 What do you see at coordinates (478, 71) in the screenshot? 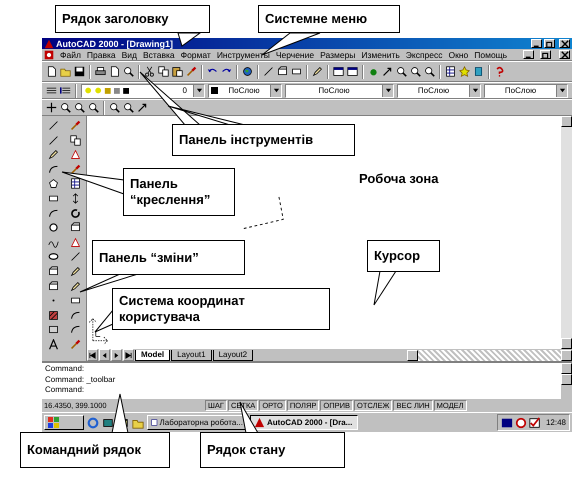
I see `database-icon` at bounding box center [478, 71].